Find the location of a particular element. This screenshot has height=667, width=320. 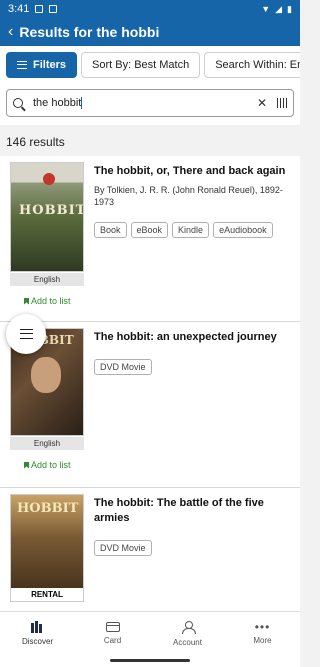

search-wrap: the hobbit ✕ is located at coordinates (150, 104).